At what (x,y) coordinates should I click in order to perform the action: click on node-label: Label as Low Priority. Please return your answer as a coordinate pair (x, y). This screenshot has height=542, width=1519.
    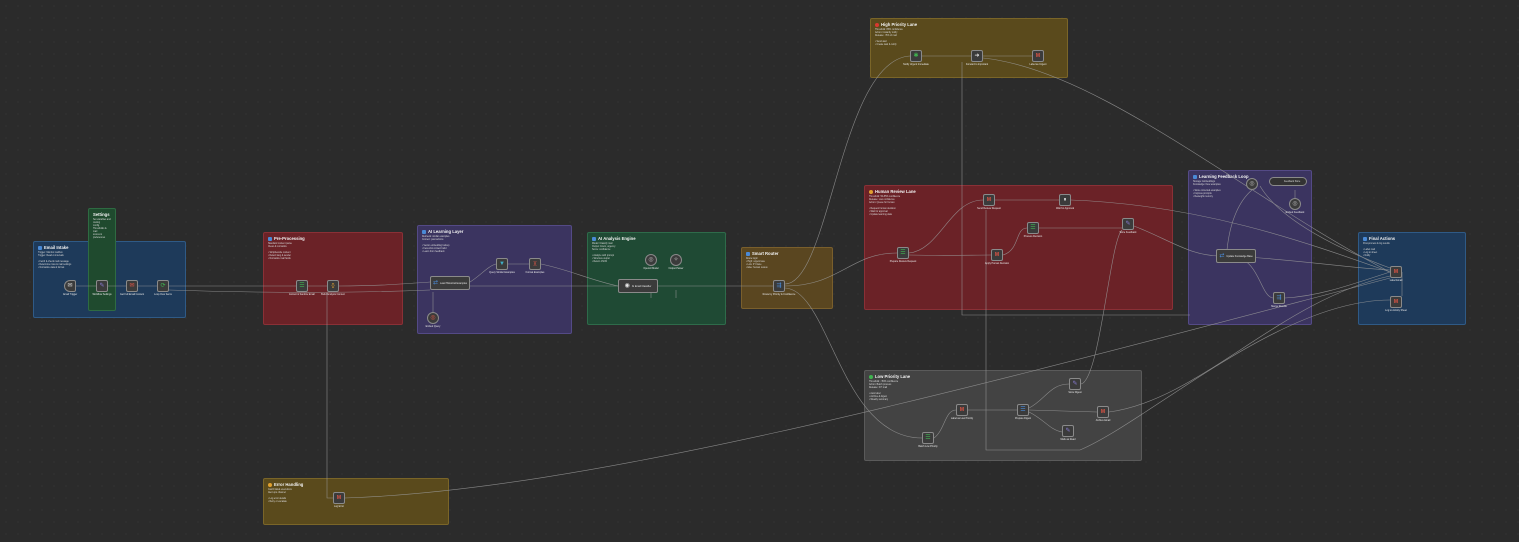
    Looking at the image, I should click on (962, 418).